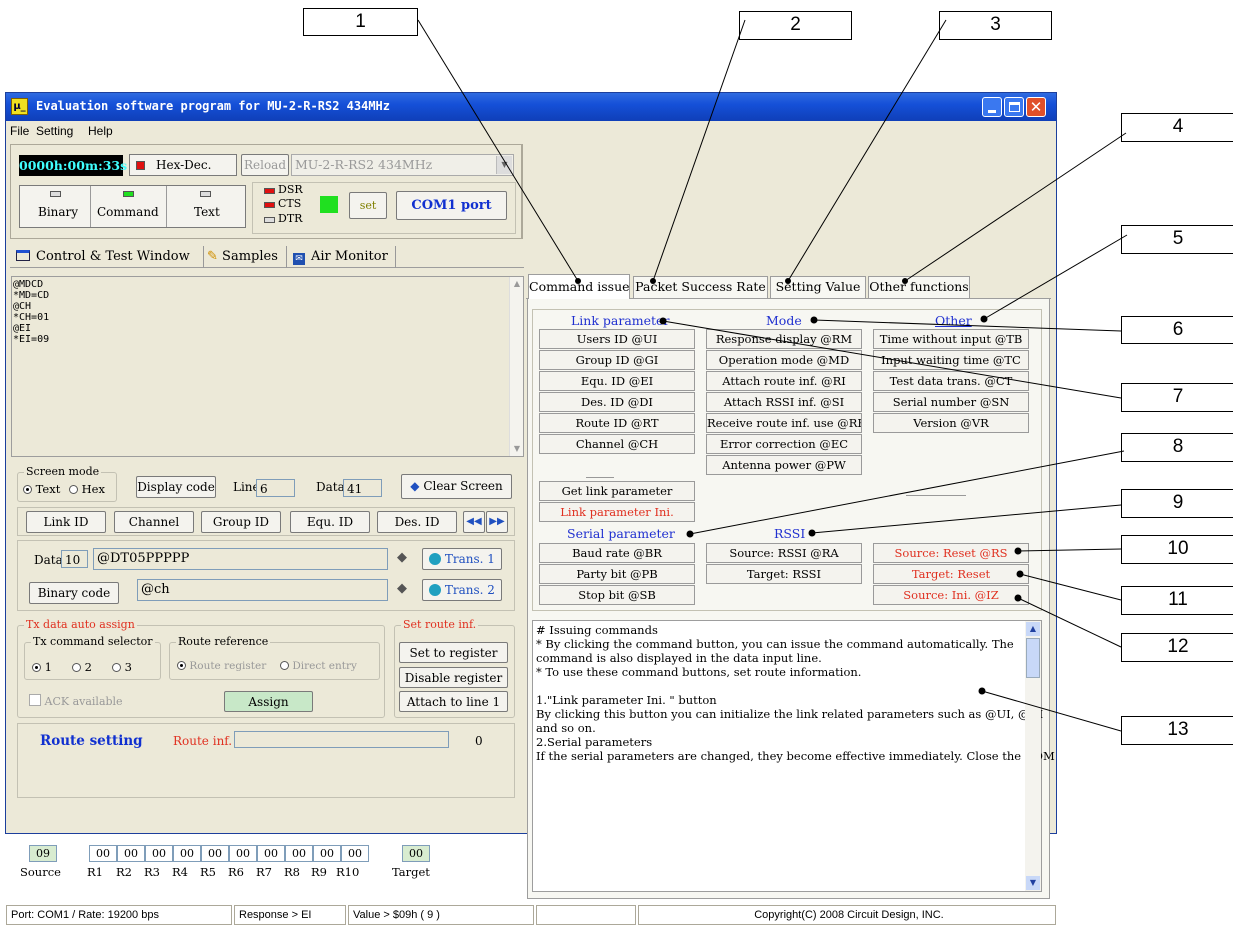  I want to click on route-source-field: 09, so click(43, 853).